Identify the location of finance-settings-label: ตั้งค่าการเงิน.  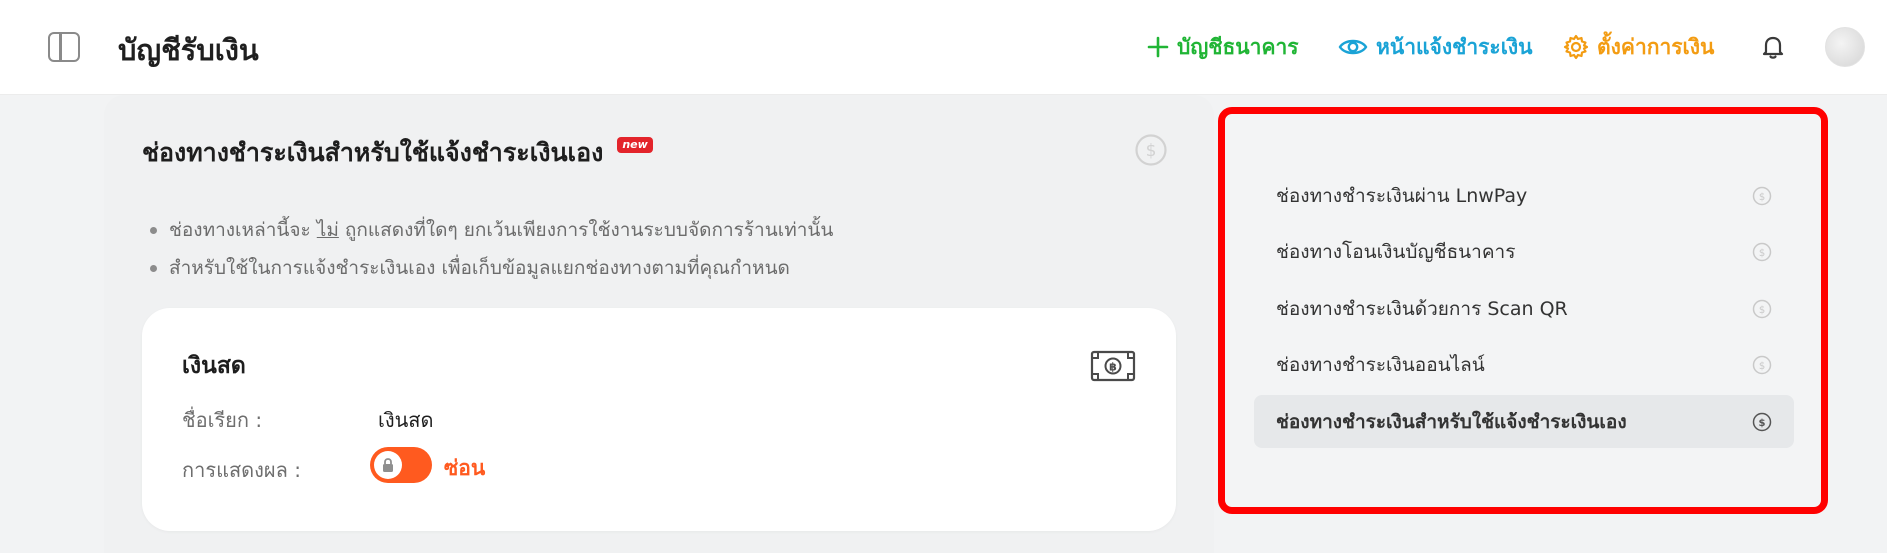
(1656, 46).